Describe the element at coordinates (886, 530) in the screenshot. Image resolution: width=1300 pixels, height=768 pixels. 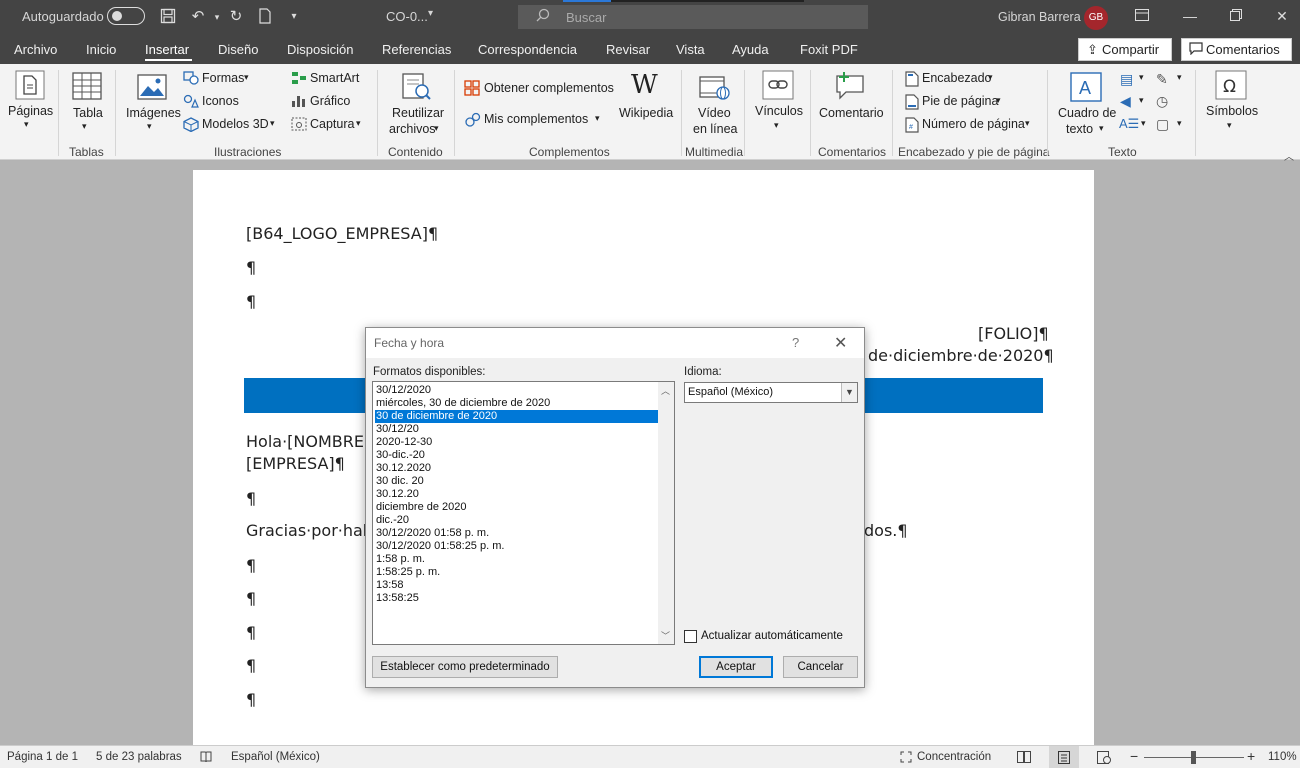
I see `thanks-text-end: dos.¶` at that location.